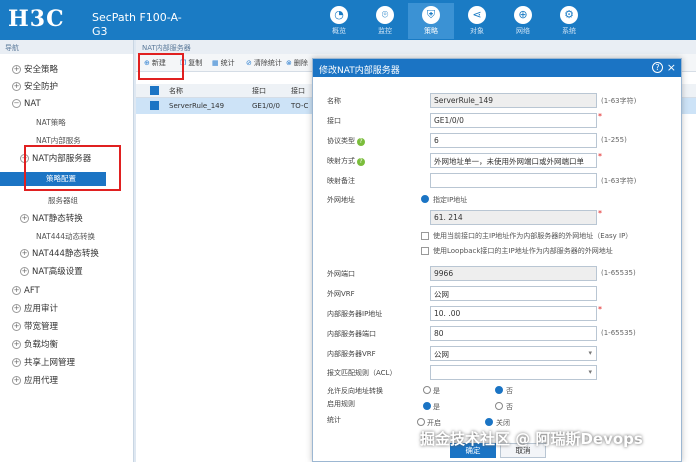  Describe the element at coordinates (513, 273) in the screenshot. I see `external-port-field: 9966` at that location.